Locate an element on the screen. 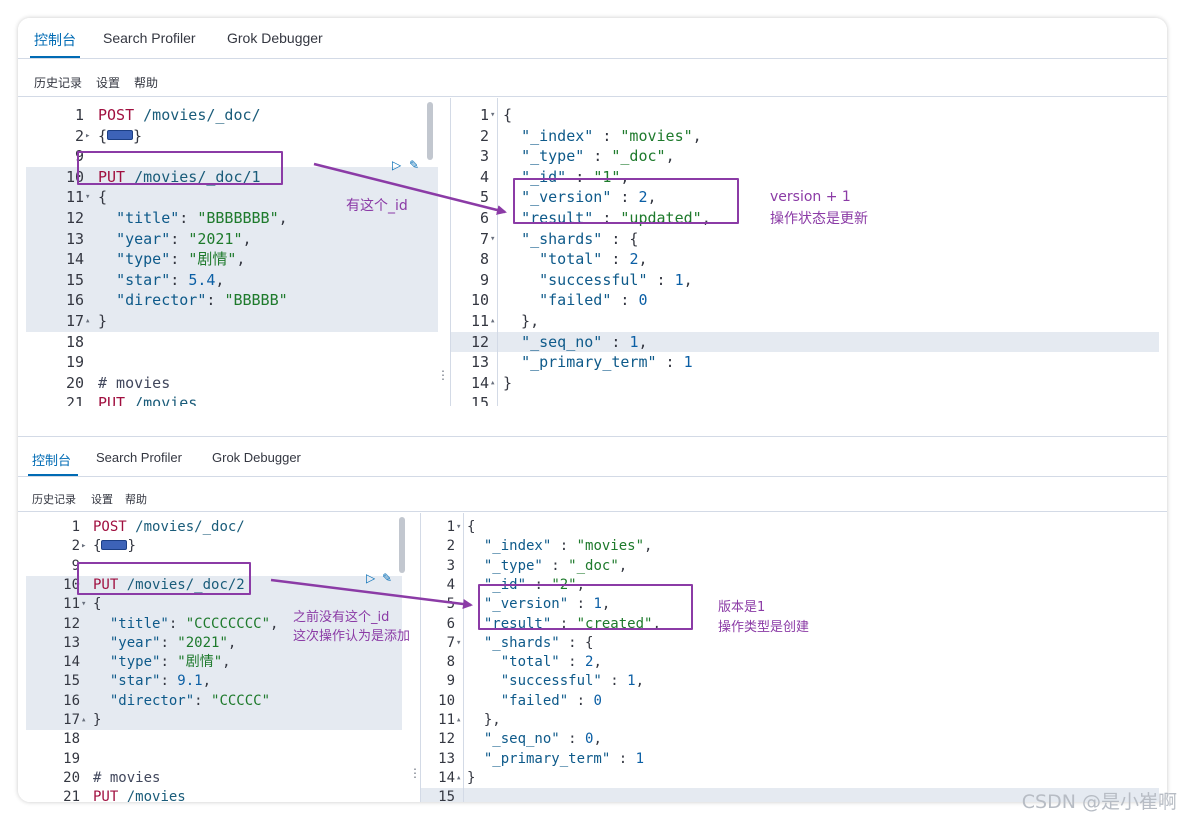 Image resolution: width=1185 pixels, height=820 pixels. annotation-arrows is located at coordinates (388, 385).